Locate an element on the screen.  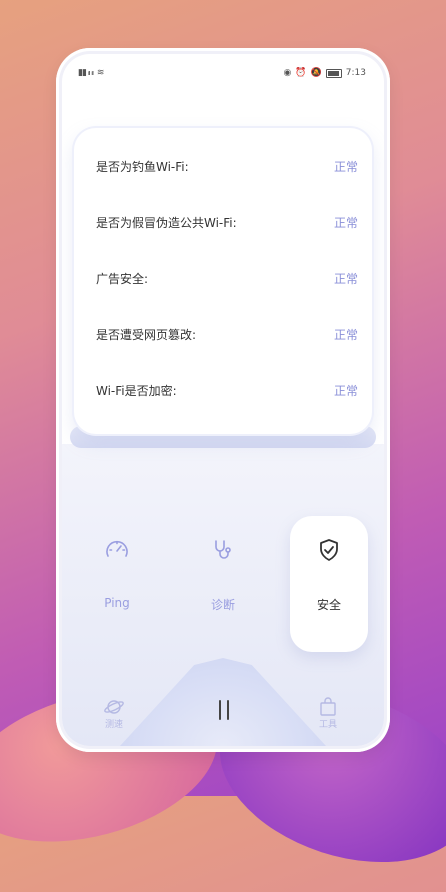
stethoscope-icon is located at coordinates (223, 550).